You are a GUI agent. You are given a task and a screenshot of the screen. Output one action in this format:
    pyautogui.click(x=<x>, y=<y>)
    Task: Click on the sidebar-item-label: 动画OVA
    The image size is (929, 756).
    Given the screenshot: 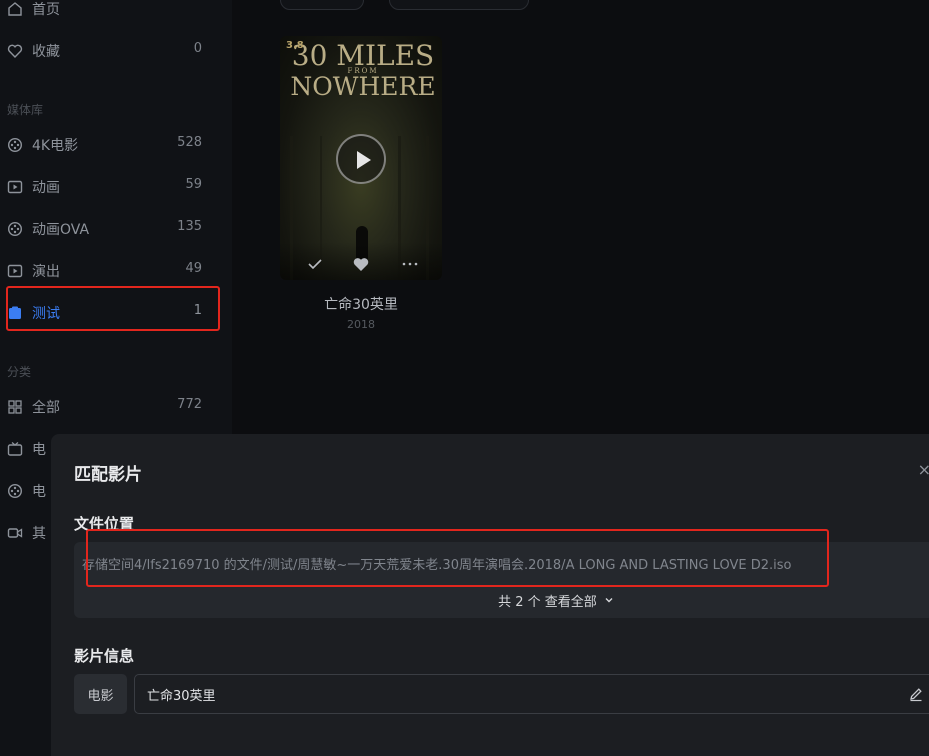 What is the action you would take?
    pyautogui.click(x=61, y=230)
    